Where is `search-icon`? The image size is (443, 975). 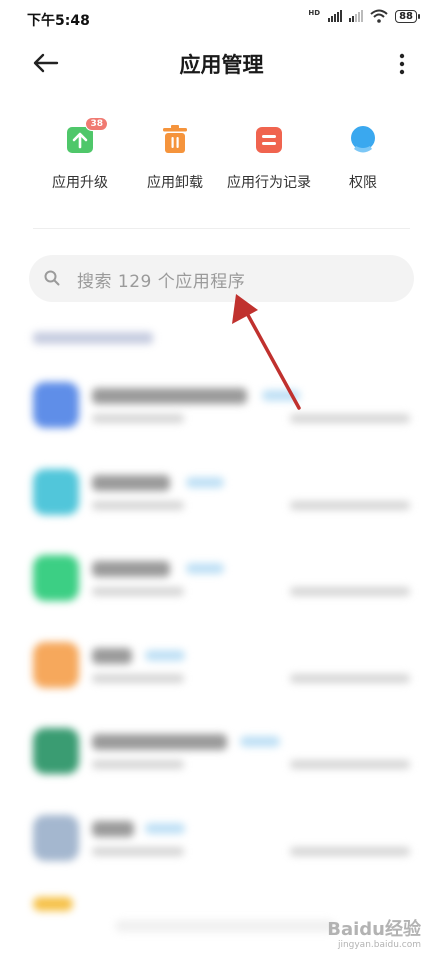 search-icon is located at coordinates (52, 278).